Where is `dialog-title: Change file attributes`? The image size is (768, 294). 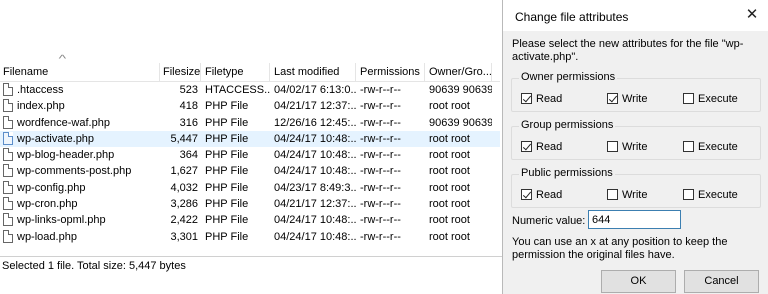 dialog-title: Change file attributes is located at coordinates (572, 17).